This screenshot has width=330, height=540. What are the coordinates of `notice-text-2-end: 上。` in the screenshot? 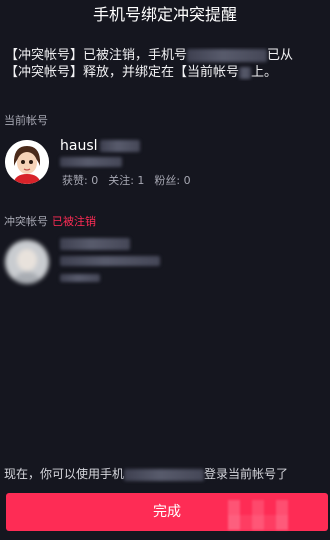 It's located at (264, 72).